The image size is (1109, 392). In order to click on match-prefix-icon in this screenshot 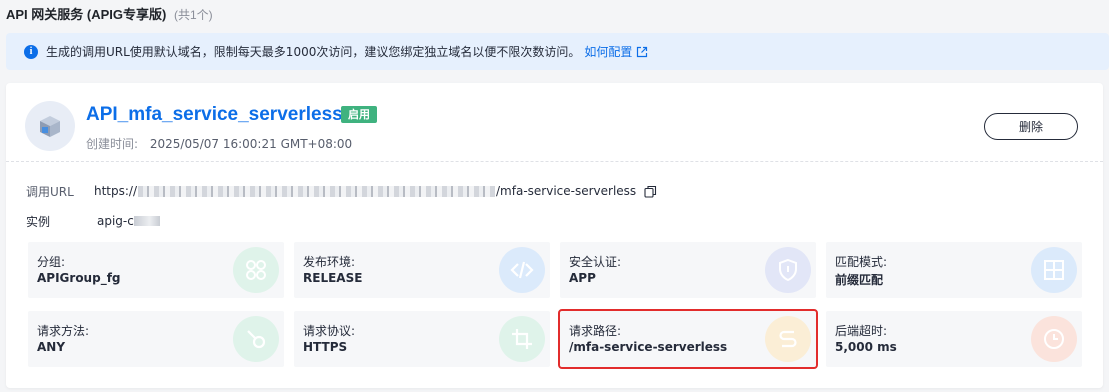, I will do `click(1054, 270)`.